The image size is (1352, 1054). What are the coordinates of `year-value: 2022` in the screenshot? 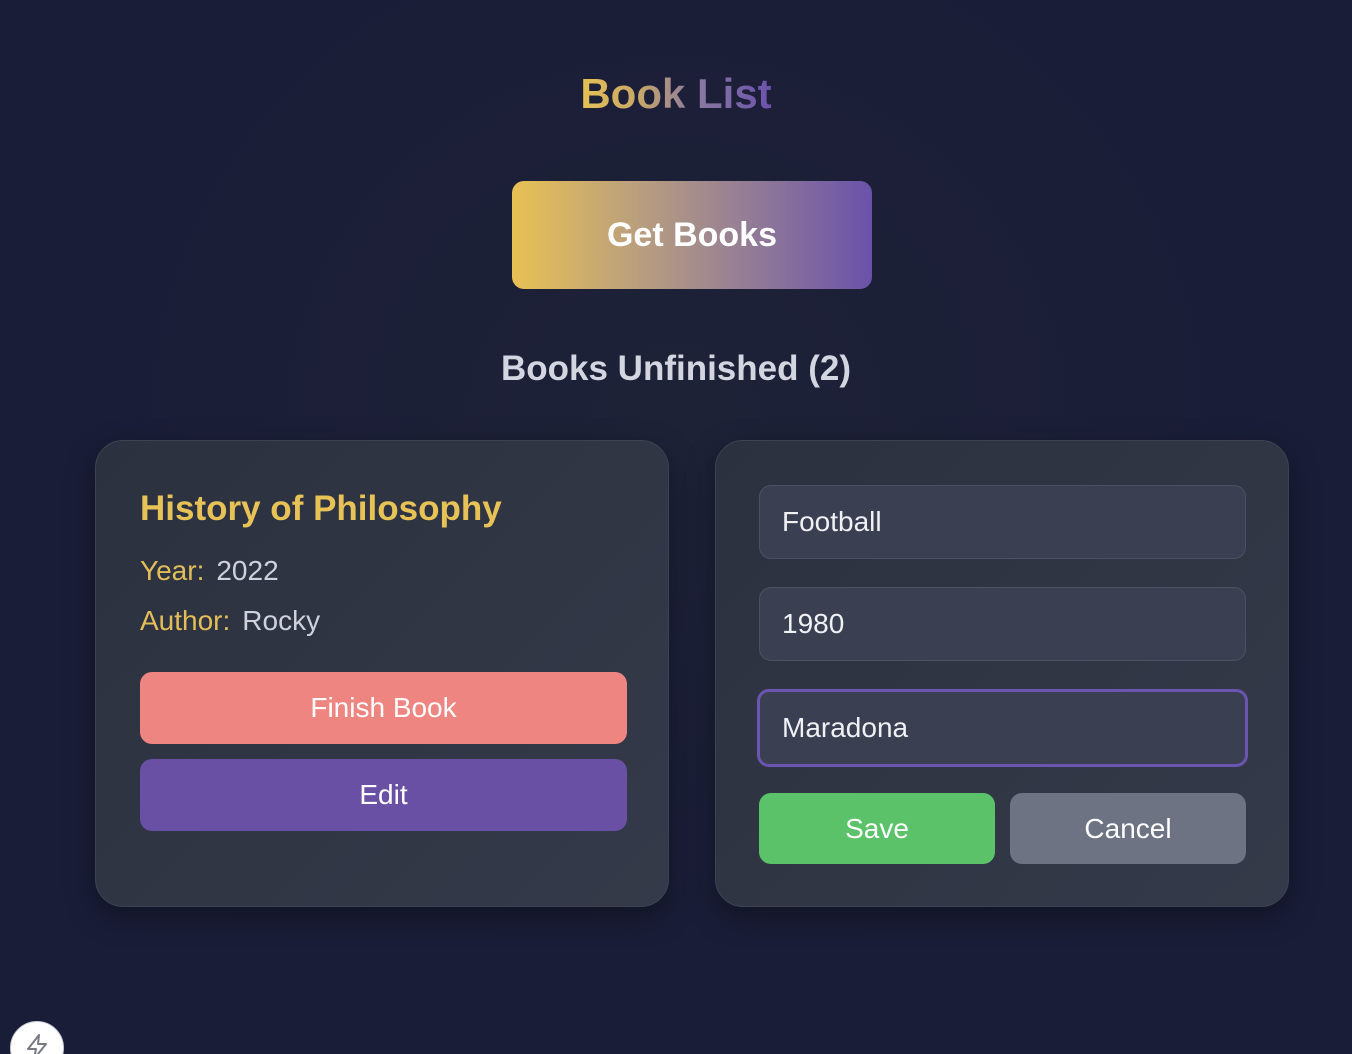 It's located at (247, 570).